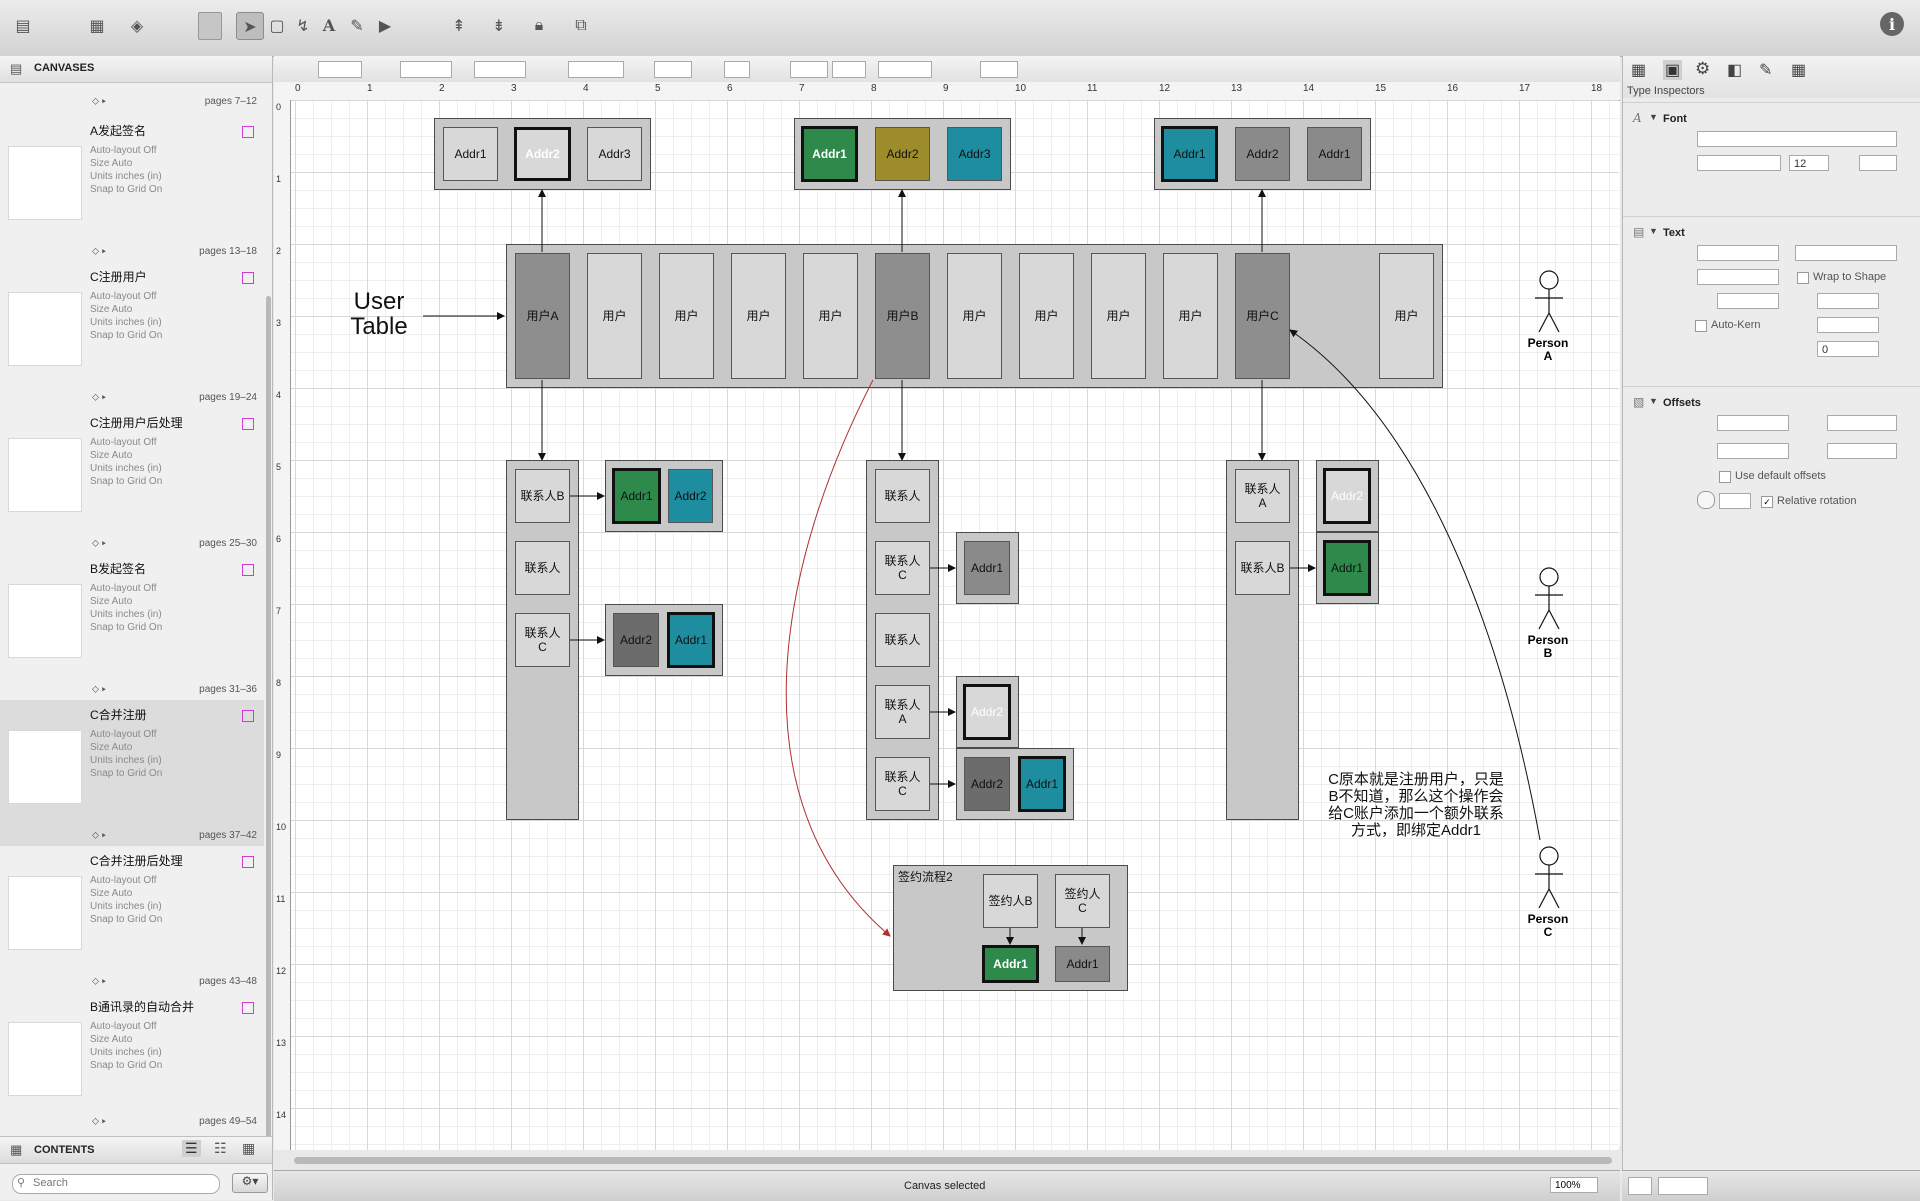  I want to click on group-icon: ⧉, so click(581, 25).